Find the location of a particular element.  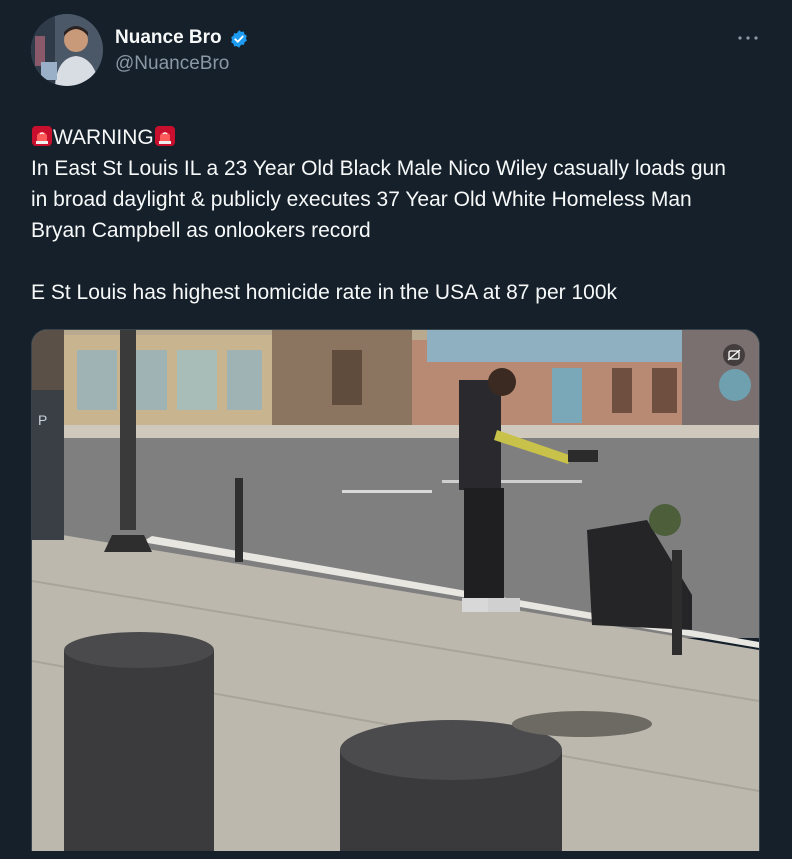

warning-line: WARNING is located at coordinates (403, 137).